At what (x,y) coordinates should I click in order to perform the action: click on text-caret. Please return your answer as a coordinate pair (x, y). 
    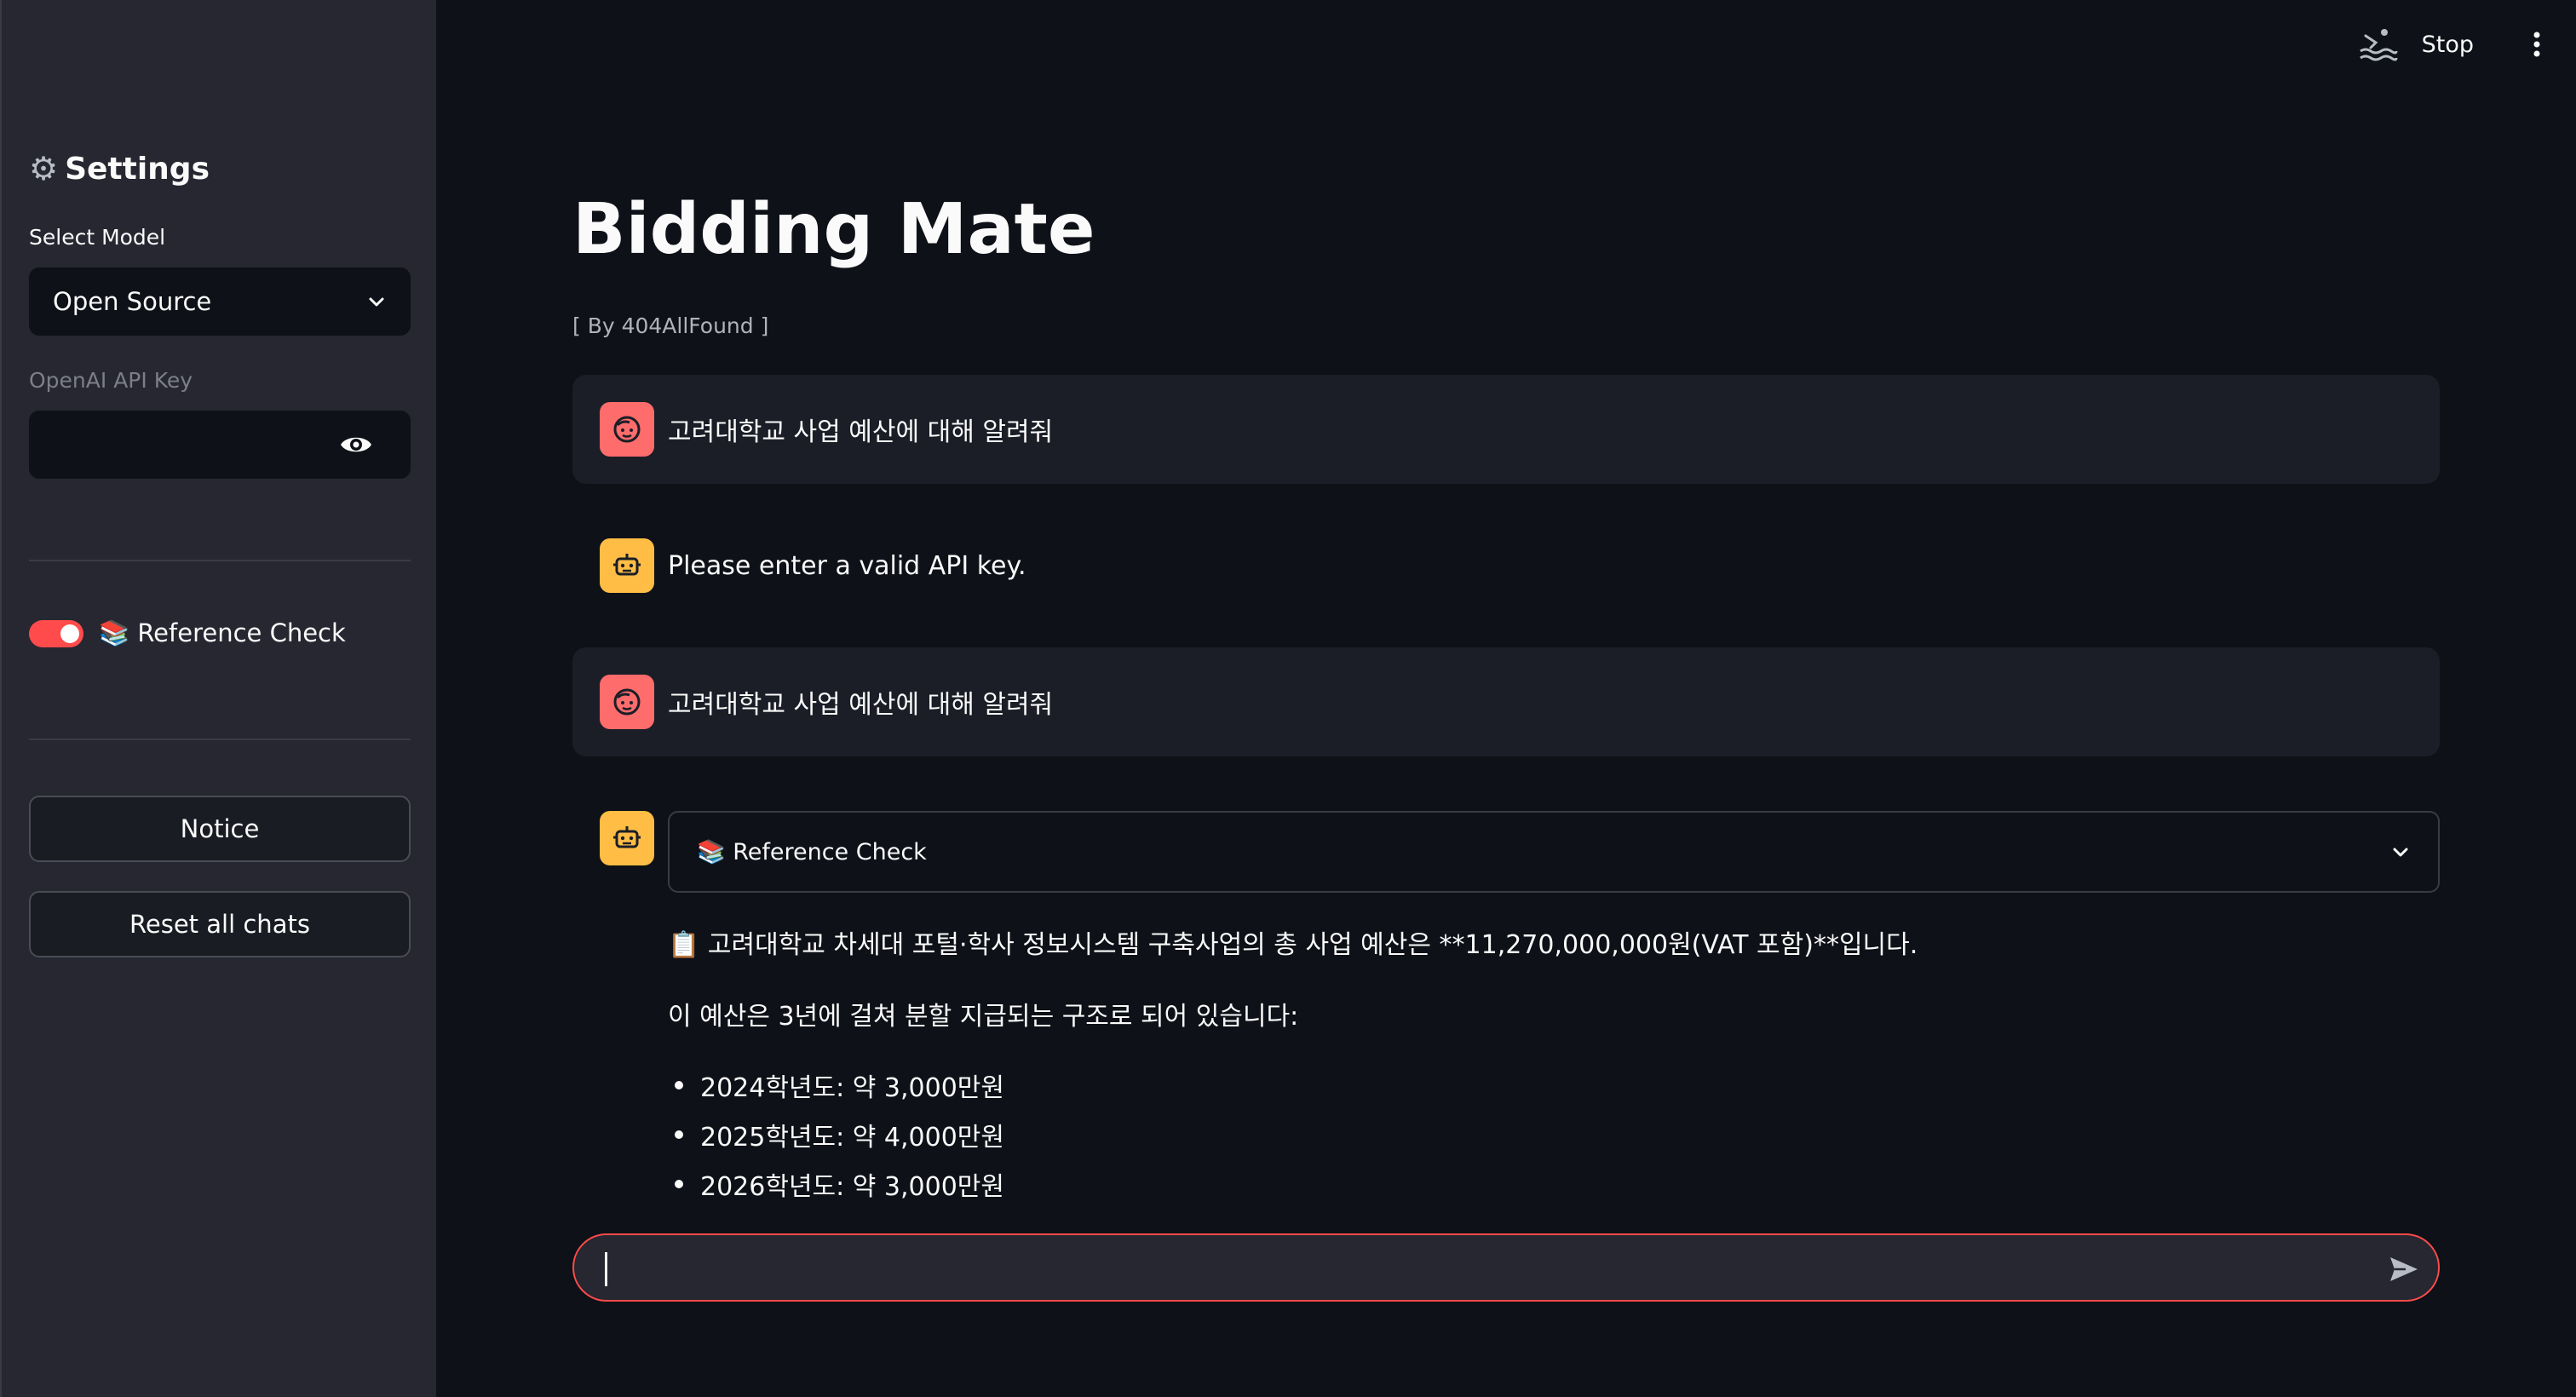
    Looking at the image, I should click on (606, 1269).